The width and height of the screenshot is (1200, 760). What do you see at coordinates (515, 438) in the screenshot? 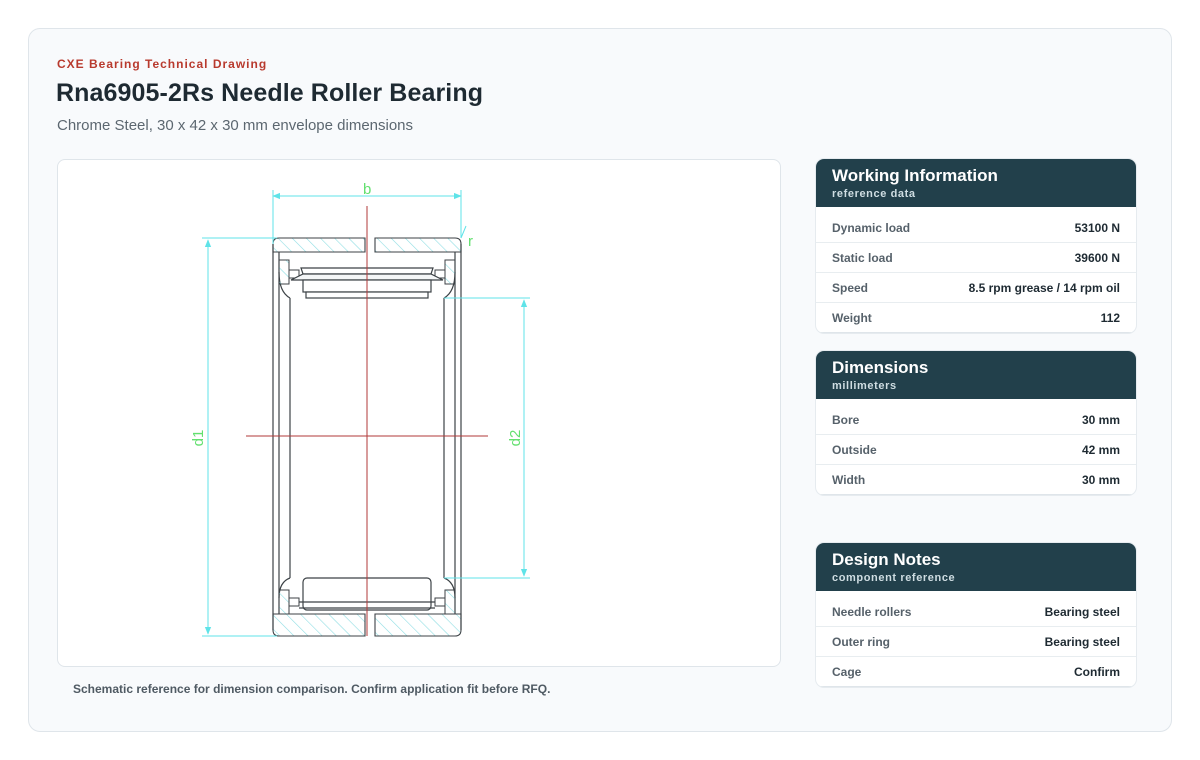
I see `label-d2: d2` at bounding box center [515, 438].